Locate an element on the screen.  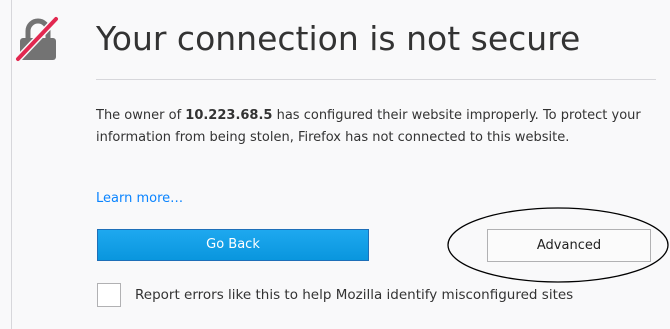
report-errors-checkbox is located at coordinates (109, 295).